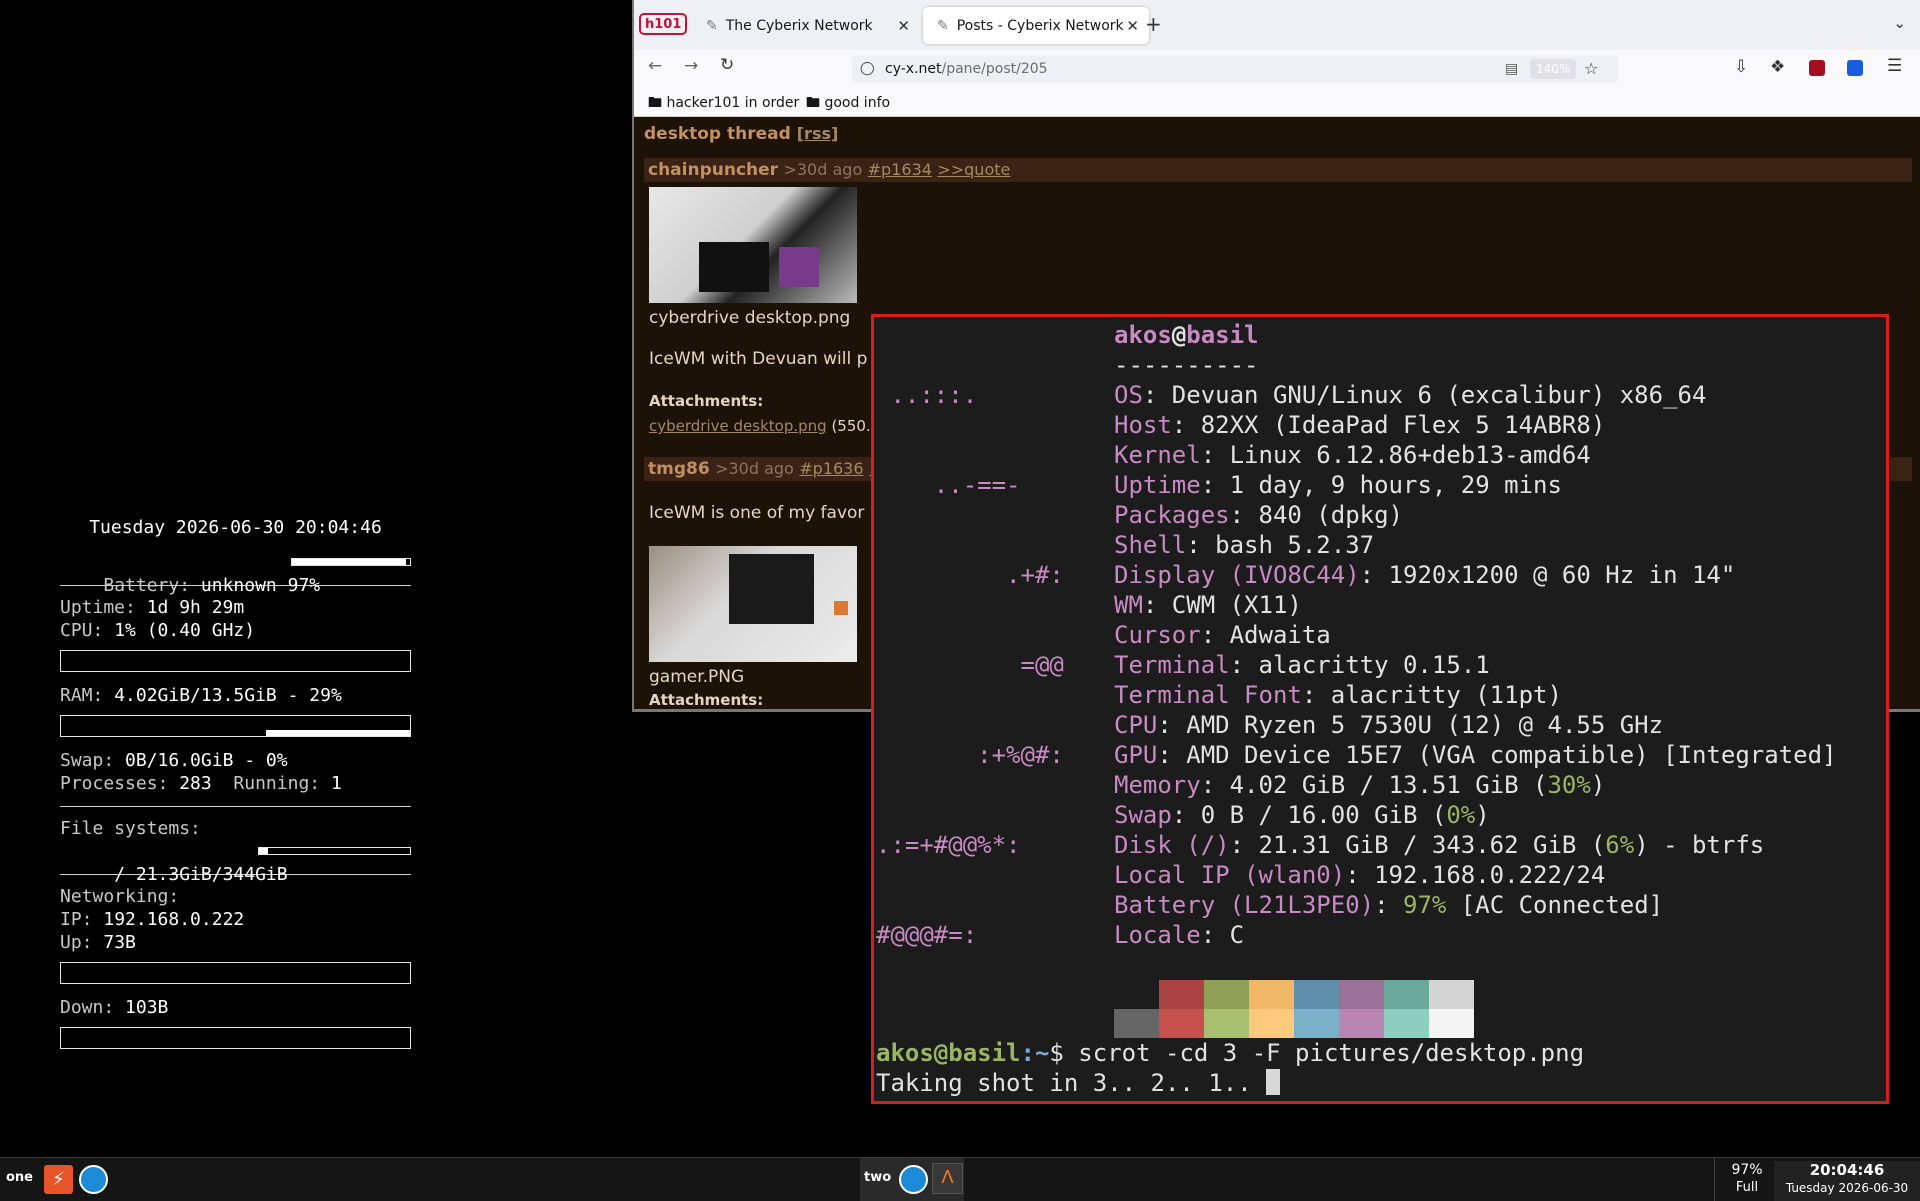 This screenshot has height=1201, width=1920. I want to click on browser-launcher-icon, so click(93, 1179).